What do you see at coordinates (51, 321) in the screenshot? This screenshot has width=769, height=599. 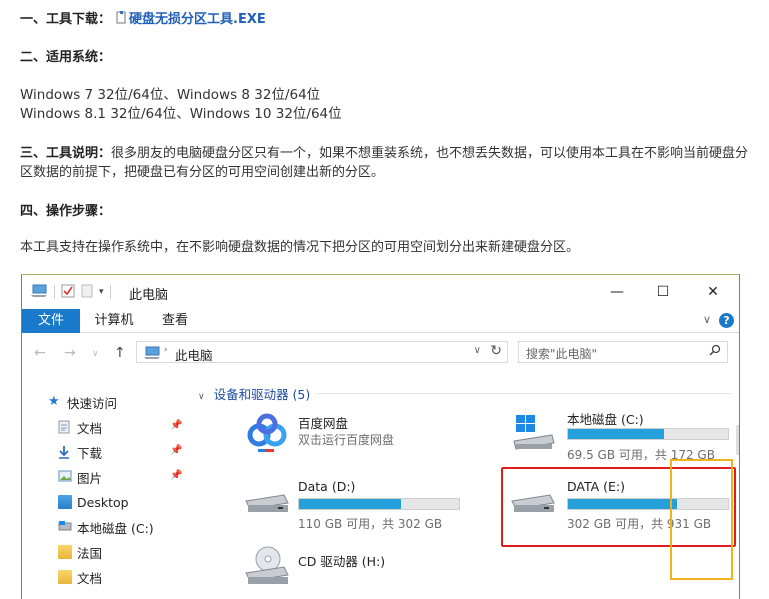 I see `tab-file: 文件` at bounding box center [51, 321].